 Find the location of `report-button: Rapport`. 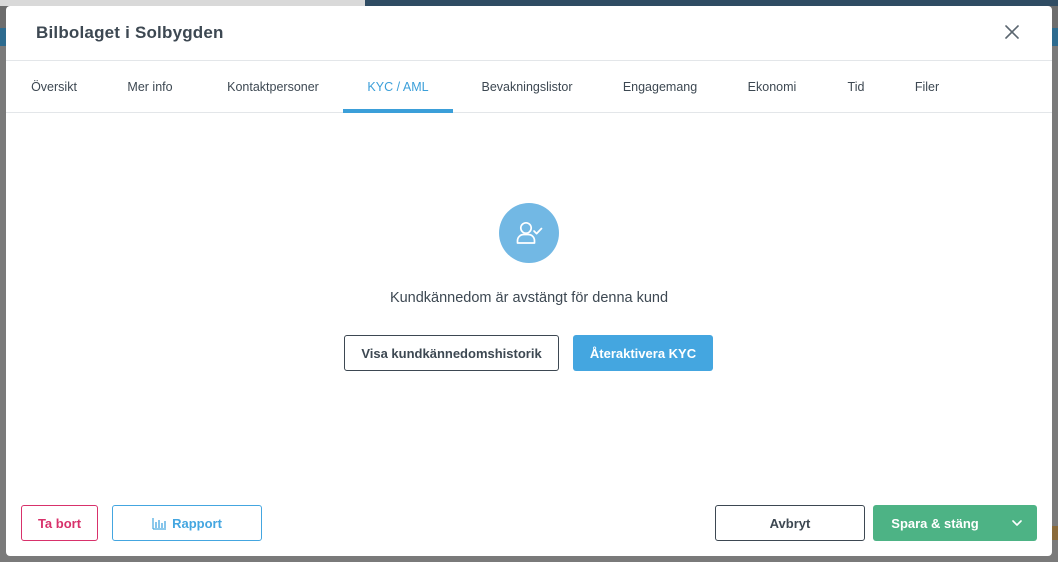

report-button: Rapport is located at coordinates (187, 523).